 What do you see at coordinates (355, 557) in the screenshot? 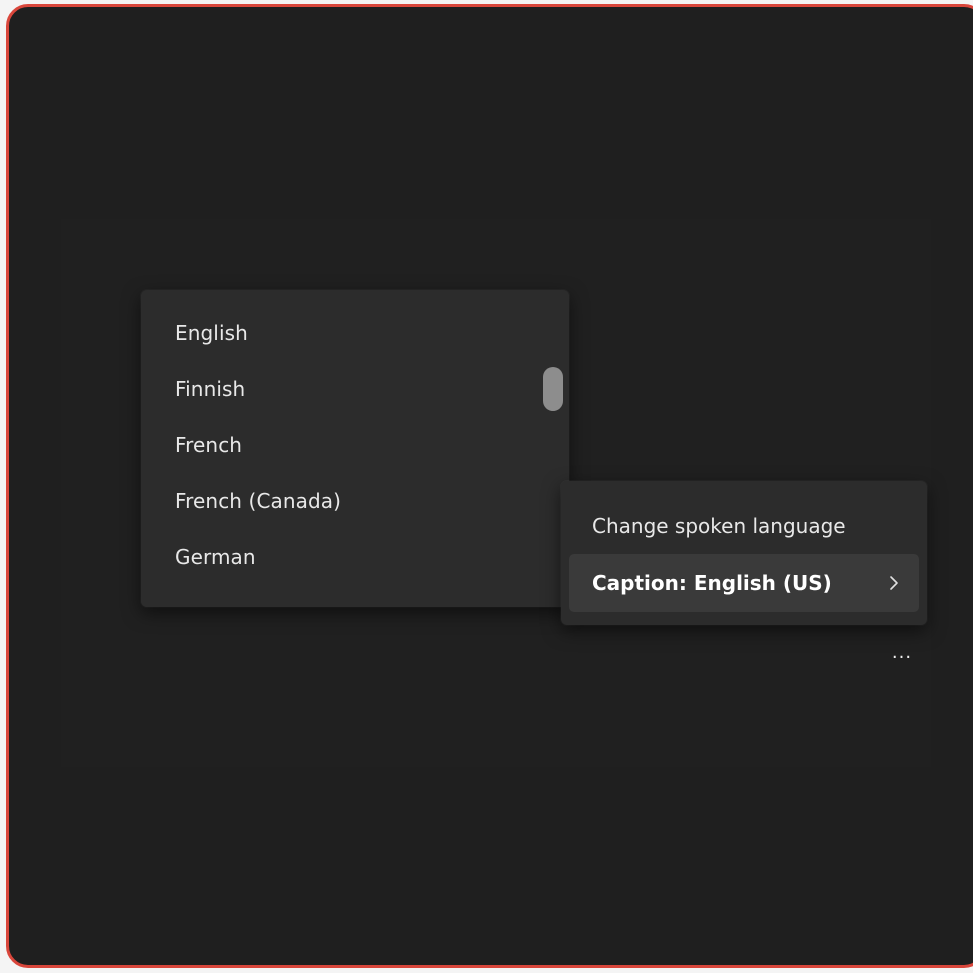
I see `language-option-german: German` at bounding box center [355, 557].